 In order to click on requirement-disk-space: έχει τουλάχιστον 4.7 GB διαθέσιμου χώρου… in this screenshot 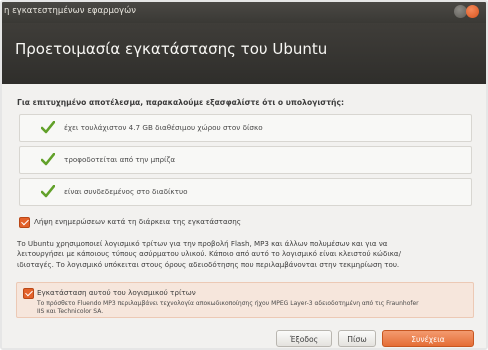, I will do `click(245, 128)`.